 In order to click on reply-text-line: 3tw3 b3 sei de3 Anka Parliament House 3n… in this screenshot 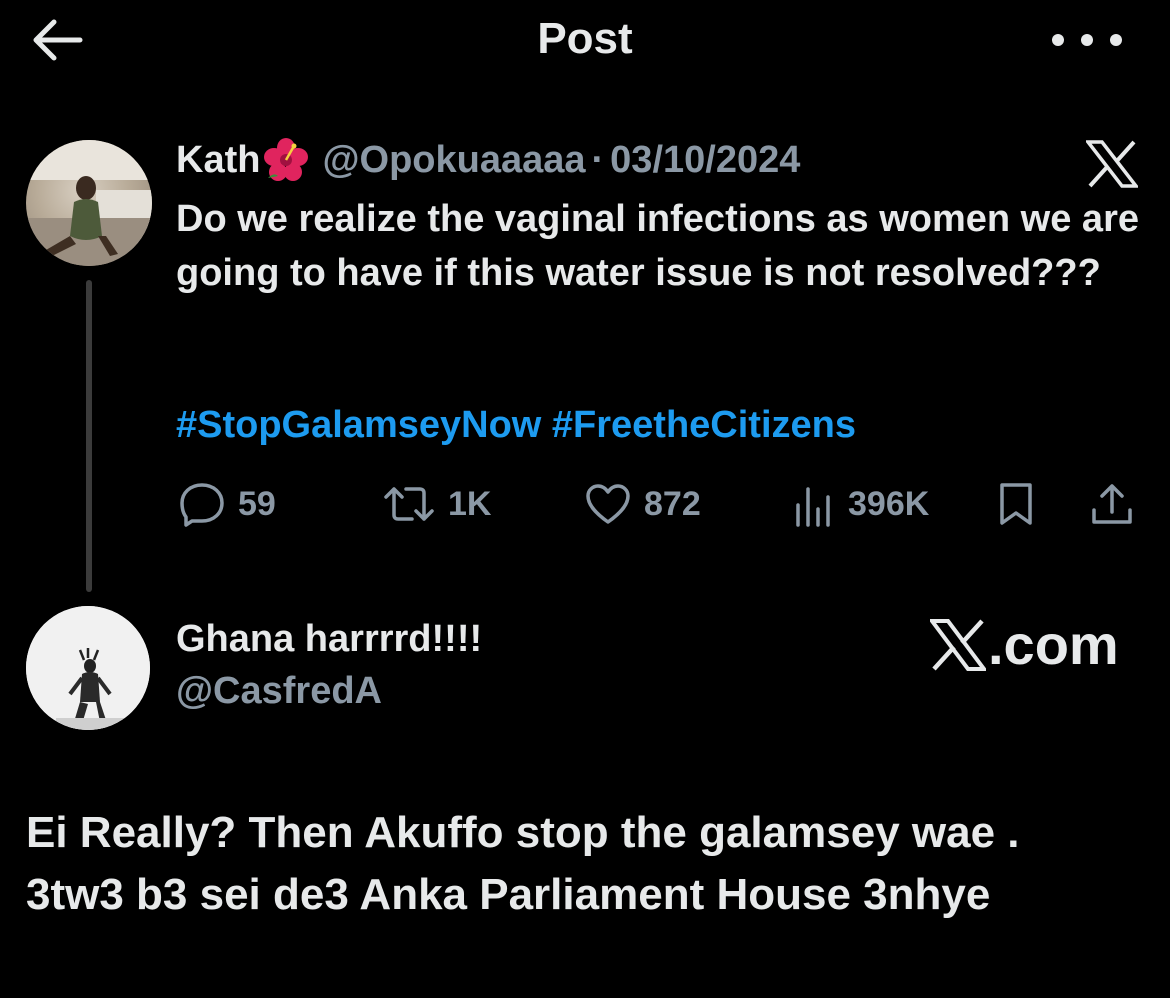, I will do `click(508, 894)`.